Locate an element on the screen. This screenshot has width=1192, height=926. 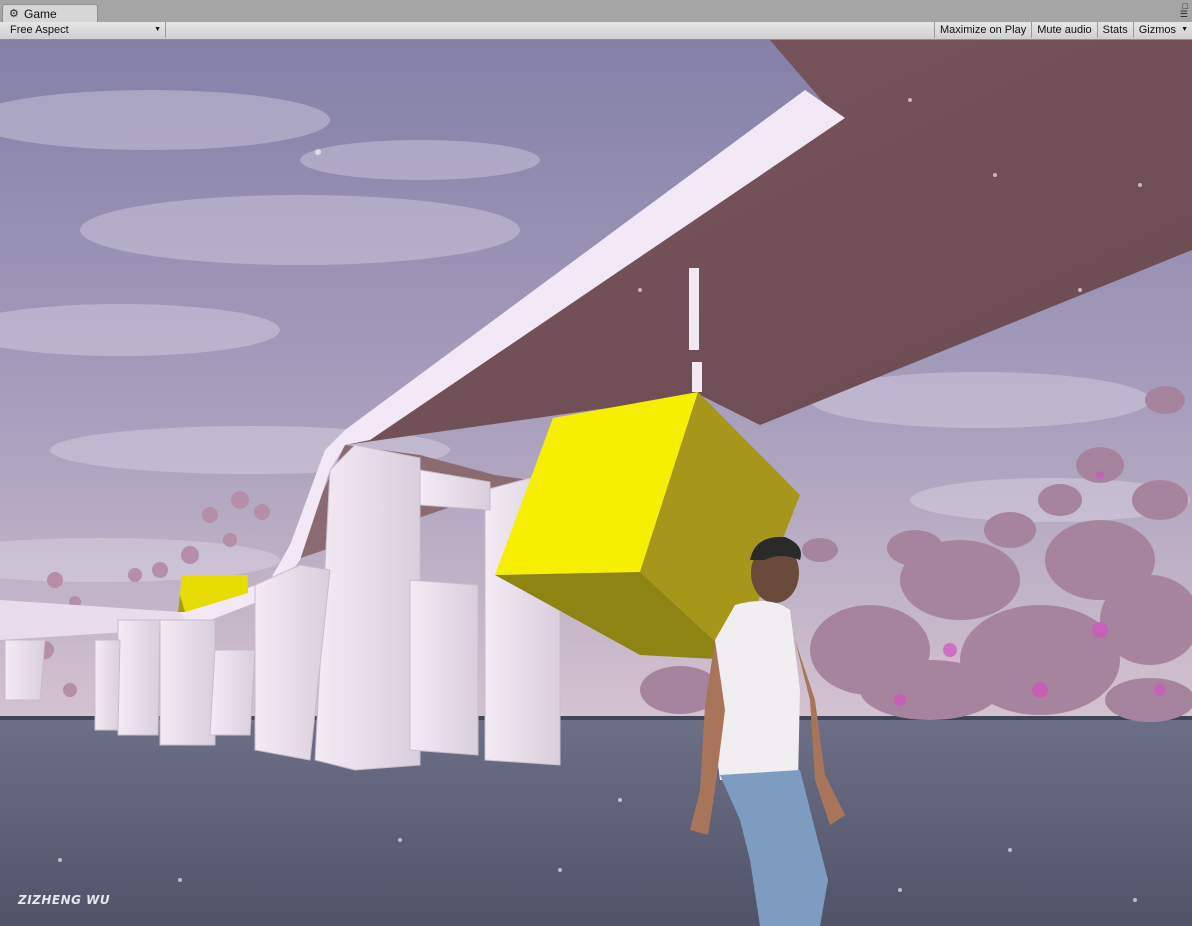
character-shirt is located at coordinates (756, 690).